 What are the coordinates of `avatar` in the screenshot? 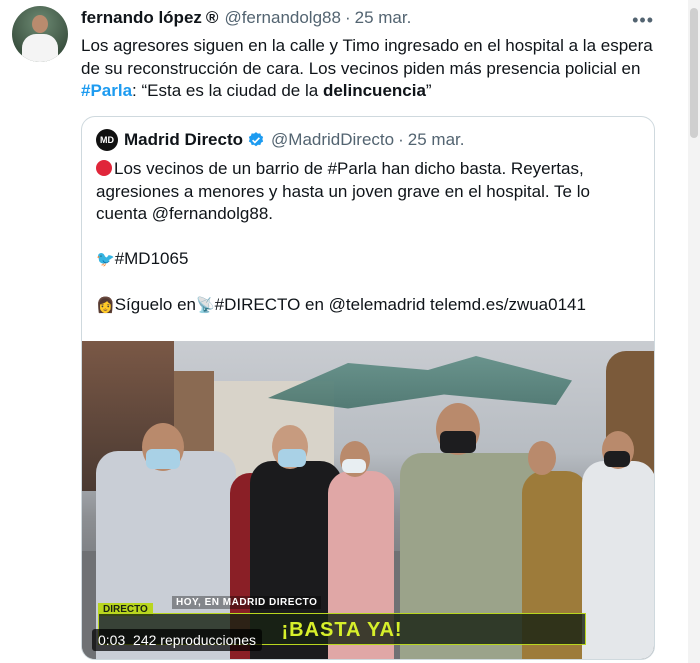 It's located at (40, 34).